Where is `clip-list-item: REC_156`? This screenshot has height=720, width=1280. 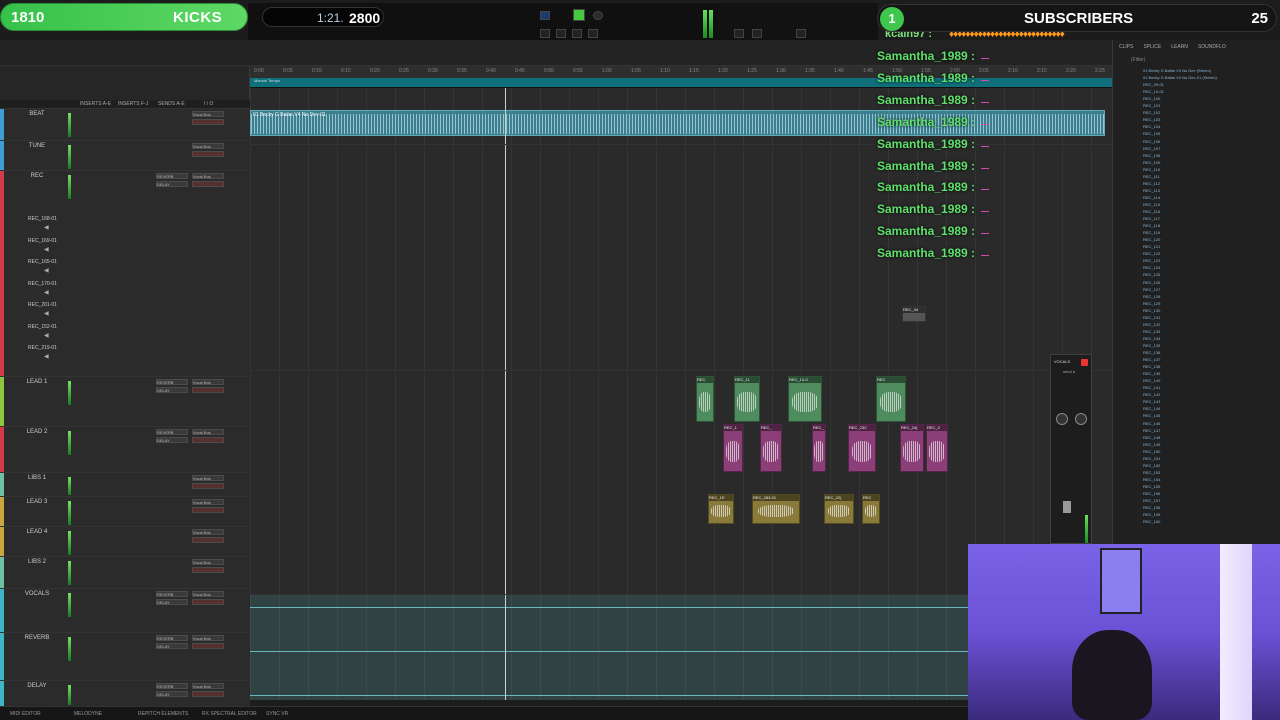
clip-list-item: REC_156 is located at coordinates (1151, 493).